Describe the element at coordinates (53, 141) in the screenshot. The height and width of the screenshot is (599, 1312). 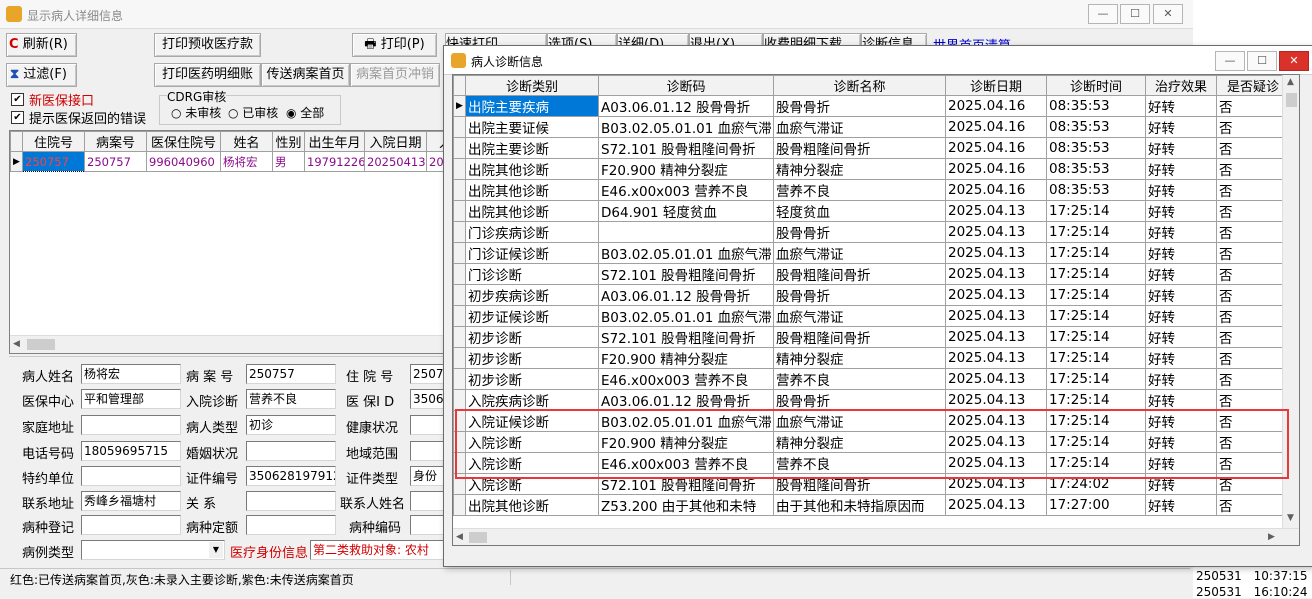
I see `column-header: 住院号` at that location.